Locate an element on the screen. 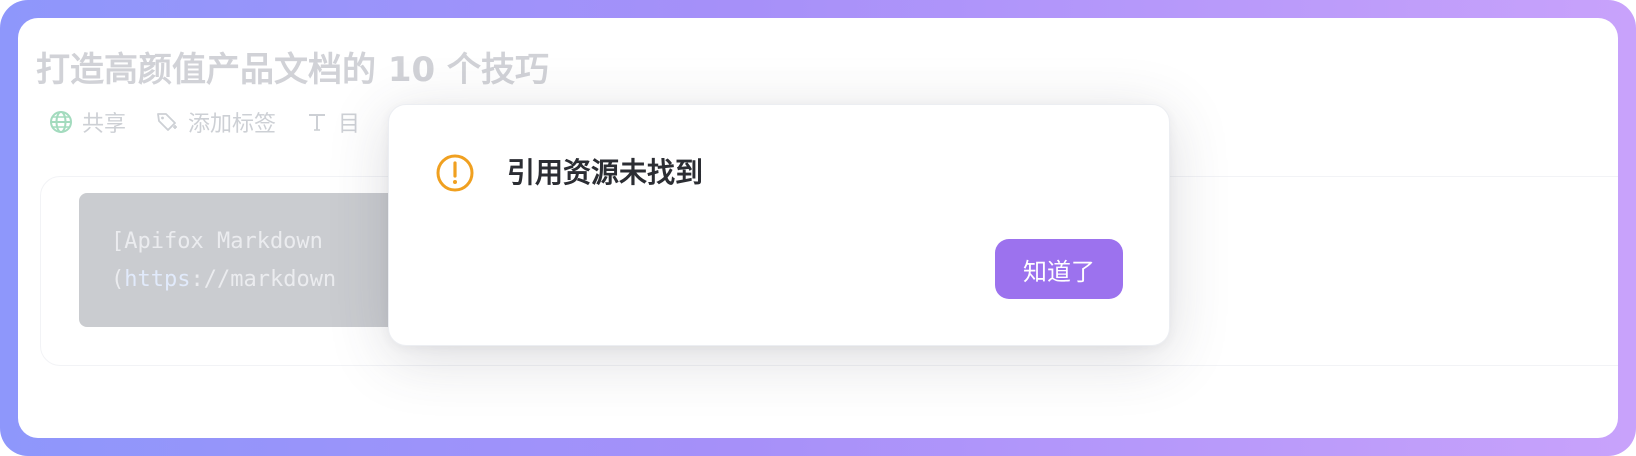 Image resolution: width=1636 pixels, height=456 pixels. warning-circle-icon is located at coordinates (455, 173).